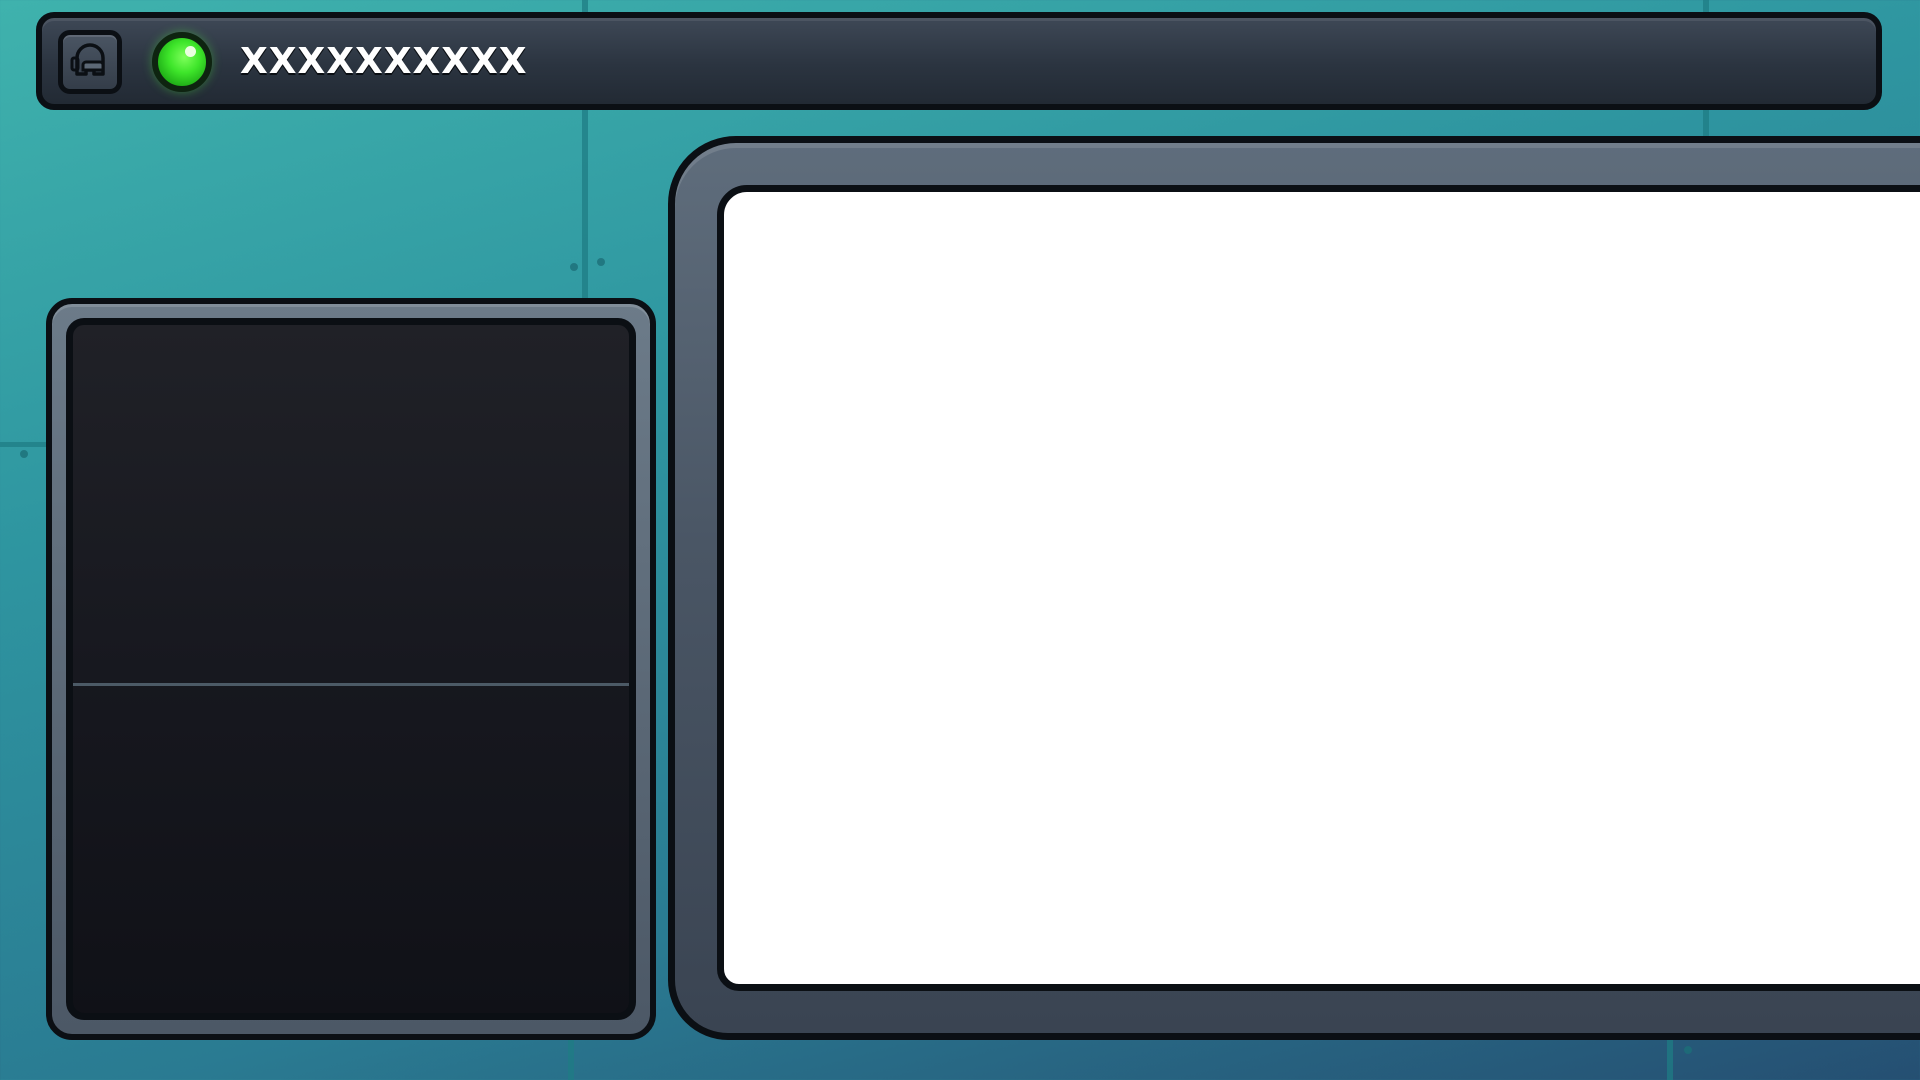 The height and width of the screenshot is (1080, 1920). I want to click on crewmate-icon-button, so click(90, 62).